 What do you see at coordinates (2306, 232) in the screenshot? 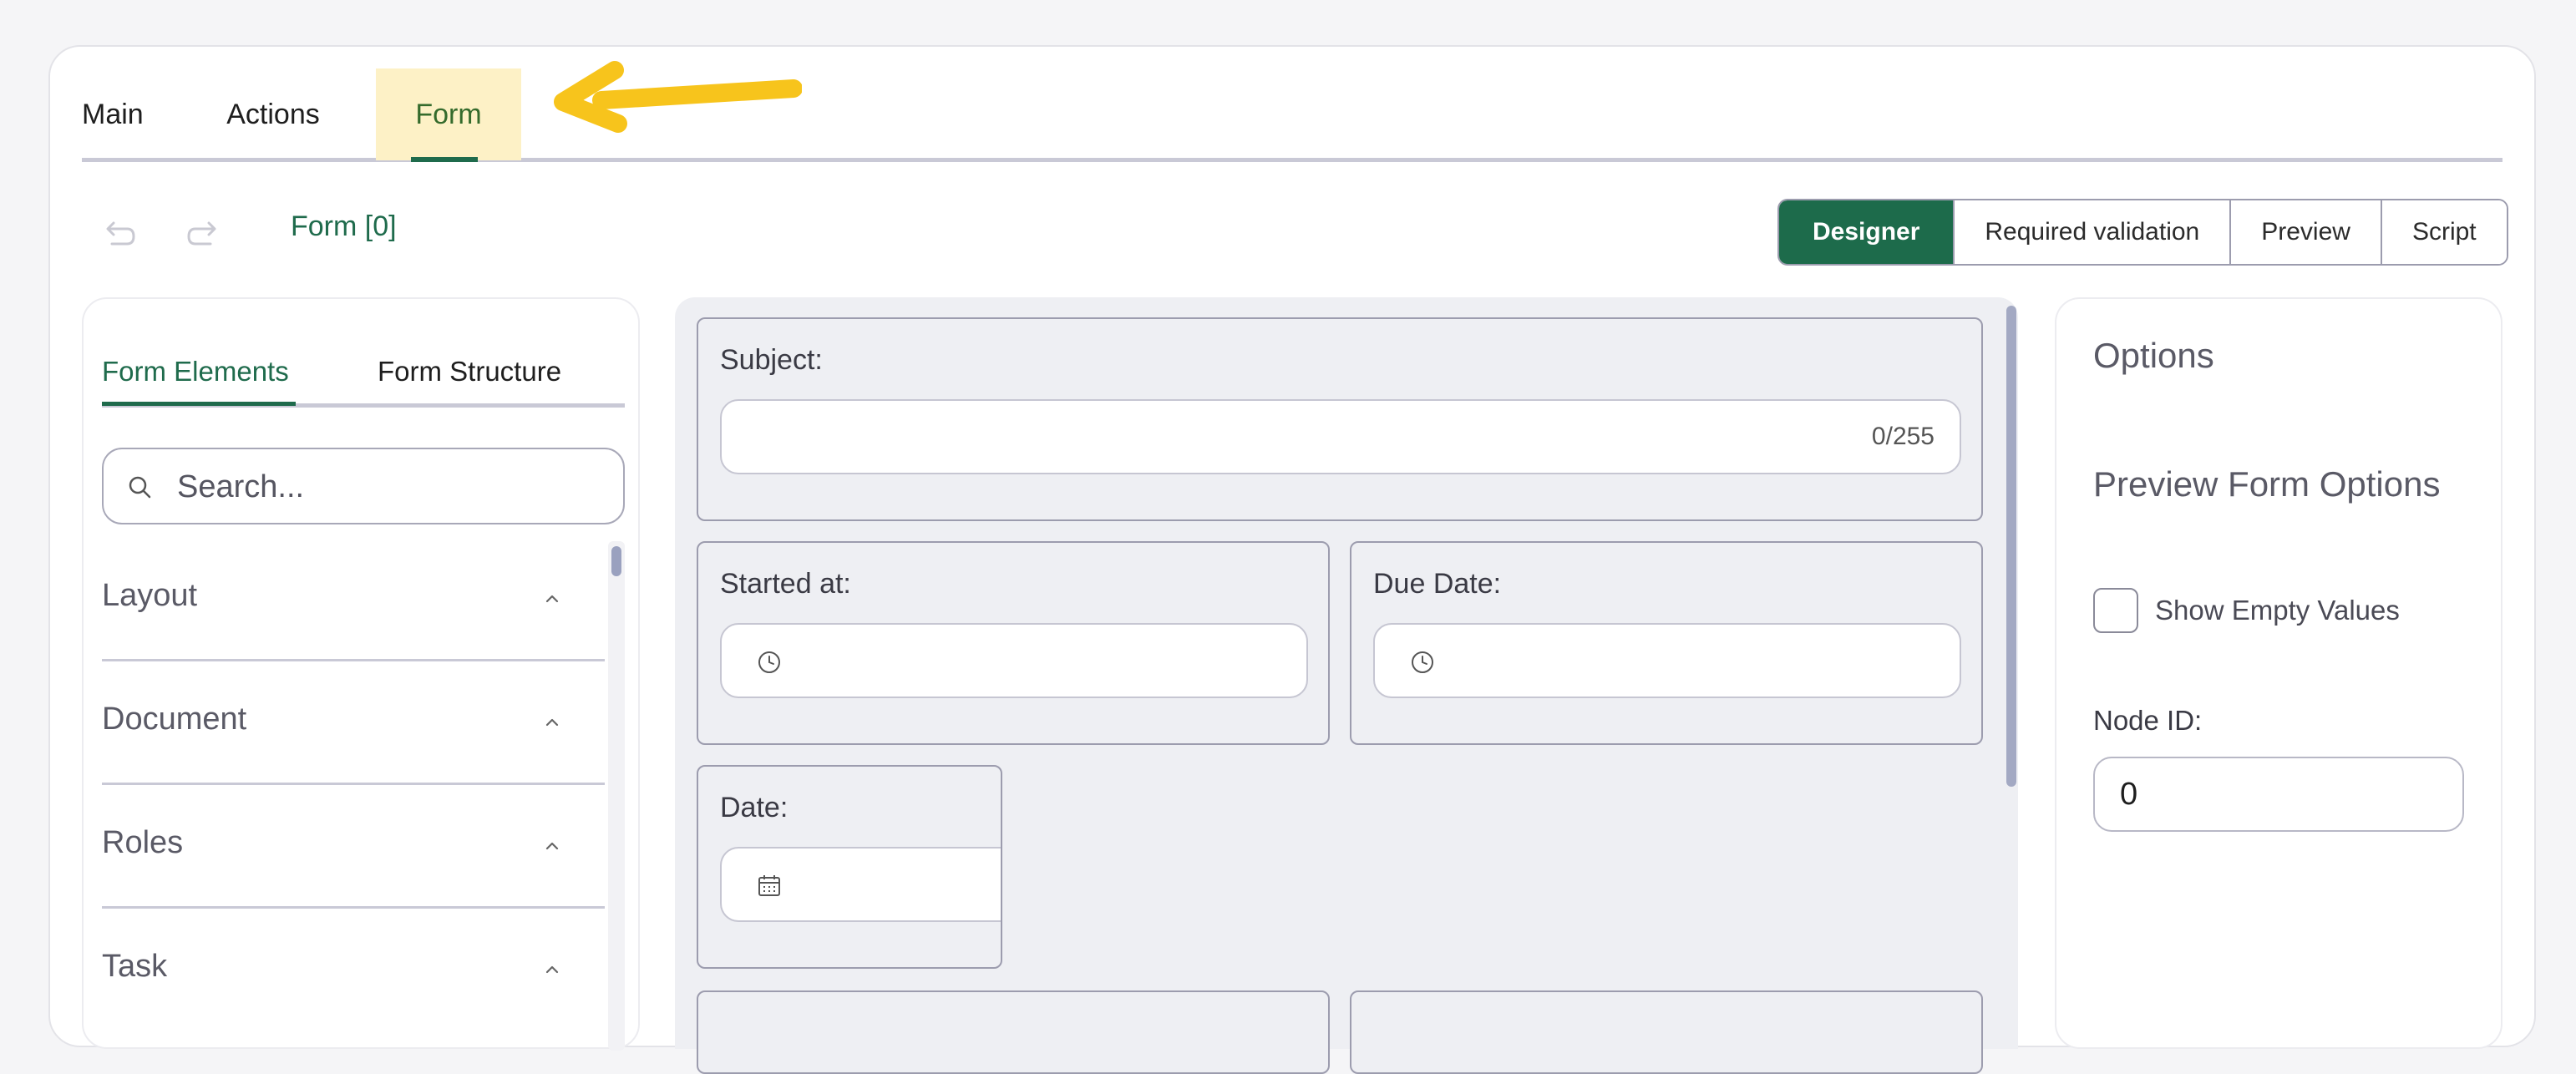
I see `preview-button: Preview` at bounding box center [2306, 232].